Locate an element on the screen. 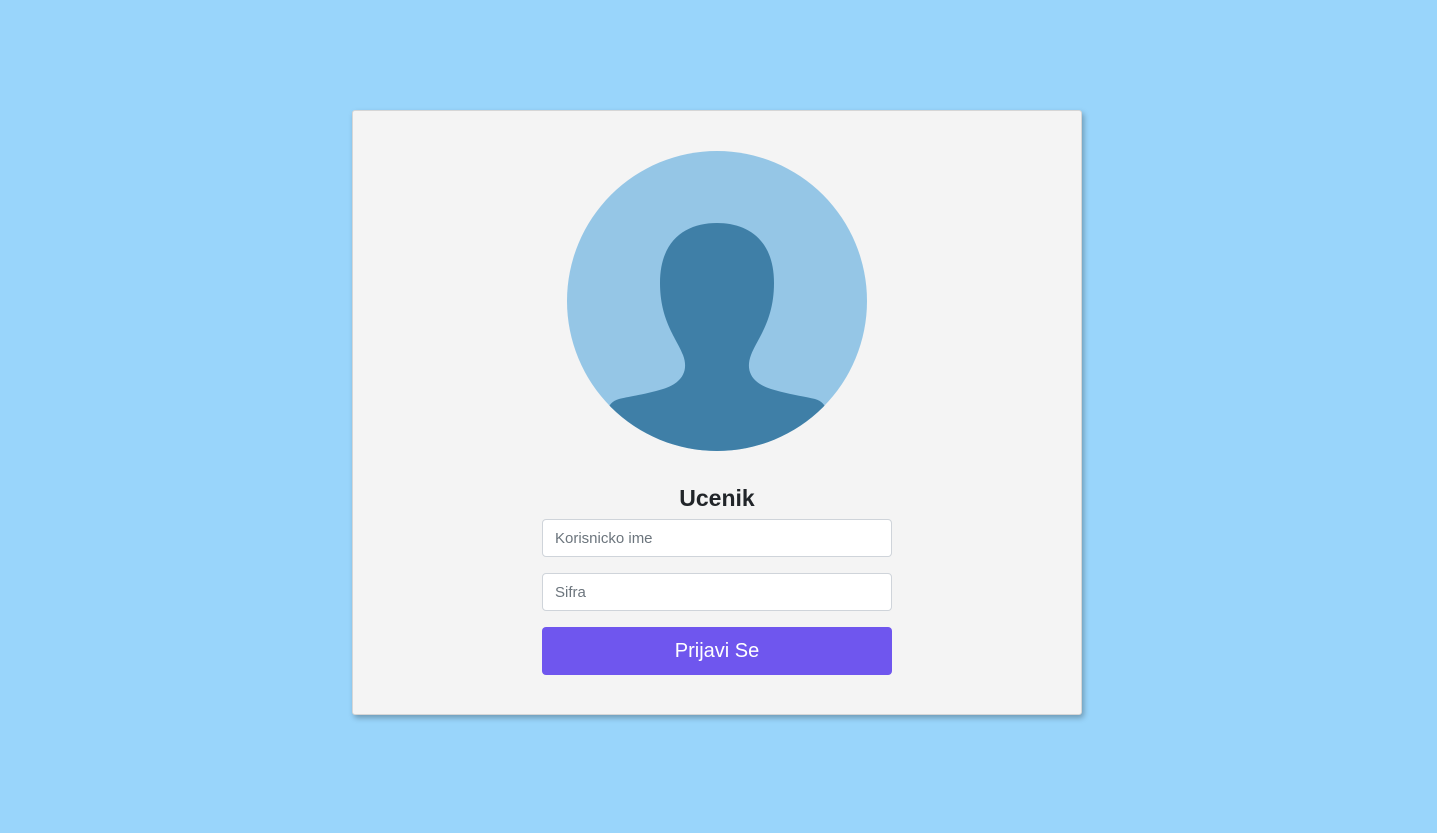 The width and height of the screenshot is (1437, 833). login-title: Ucenik is located at coordinates (717, 498).